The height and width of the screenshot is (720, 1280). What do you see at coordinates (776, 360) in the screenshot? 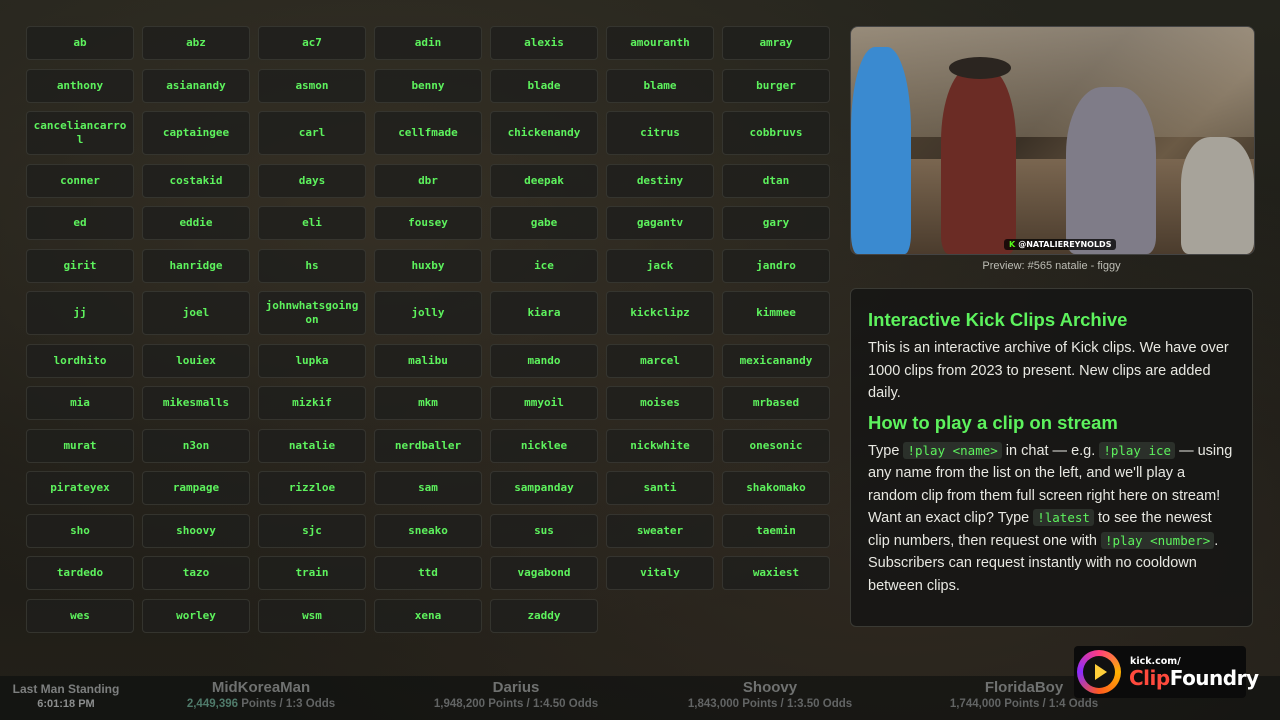
I see `name-button-mexicanandy: mexicanandy` at bounding box center [776, 360].